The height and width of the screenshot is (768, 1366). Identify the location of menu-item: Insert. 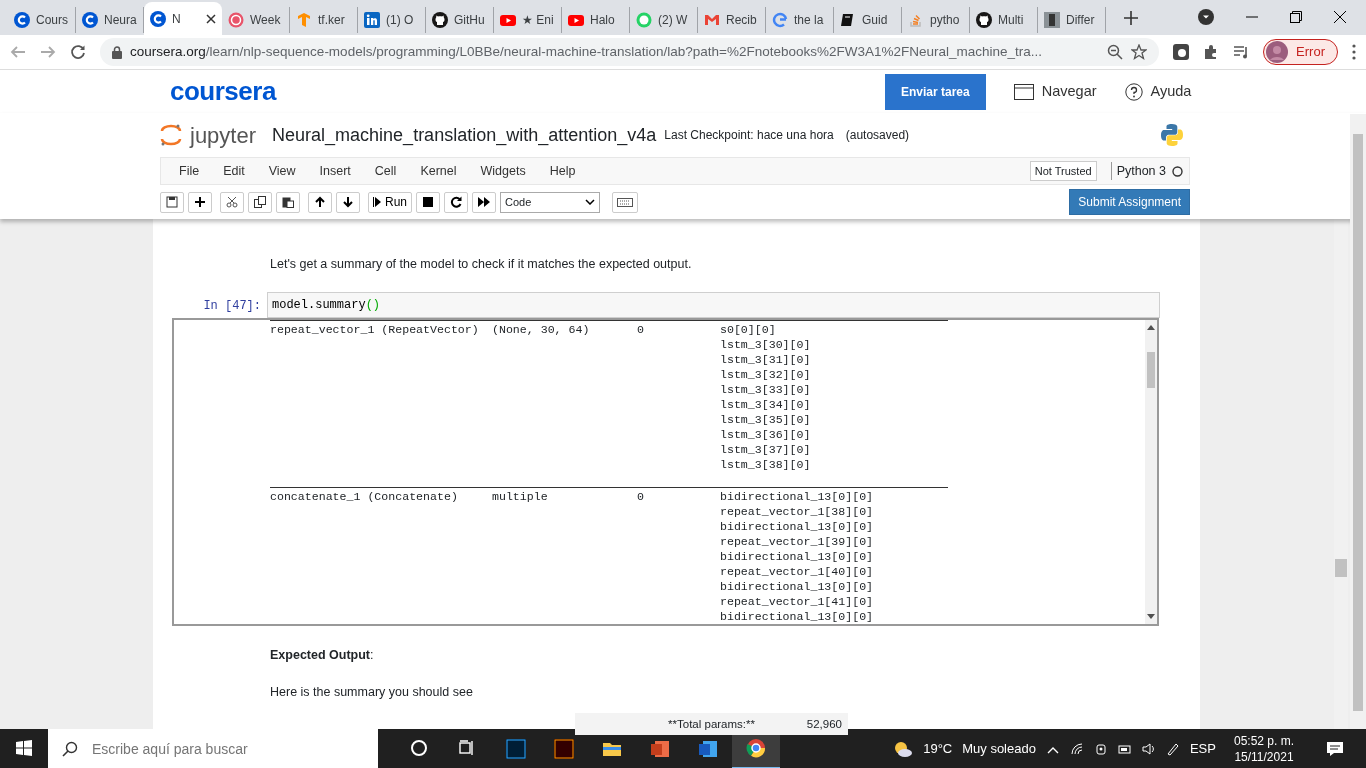
(335, 171).